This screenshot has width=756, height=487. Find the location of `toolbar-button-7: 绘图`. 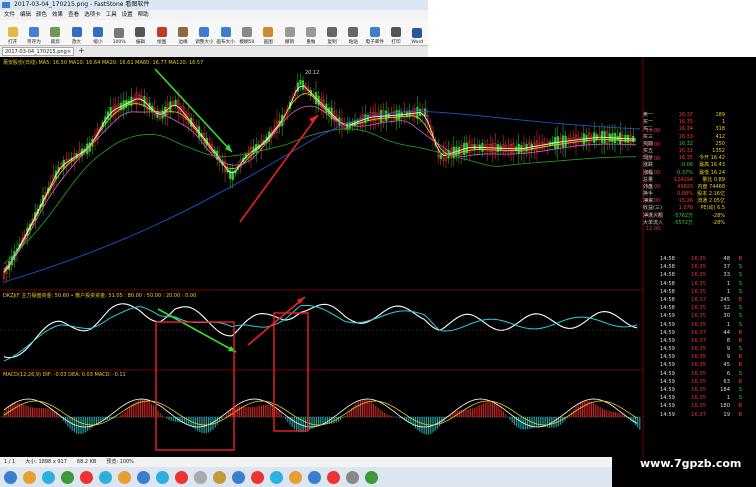

toolbar-button-7: 绘图 is located at coordinates (161, 33).